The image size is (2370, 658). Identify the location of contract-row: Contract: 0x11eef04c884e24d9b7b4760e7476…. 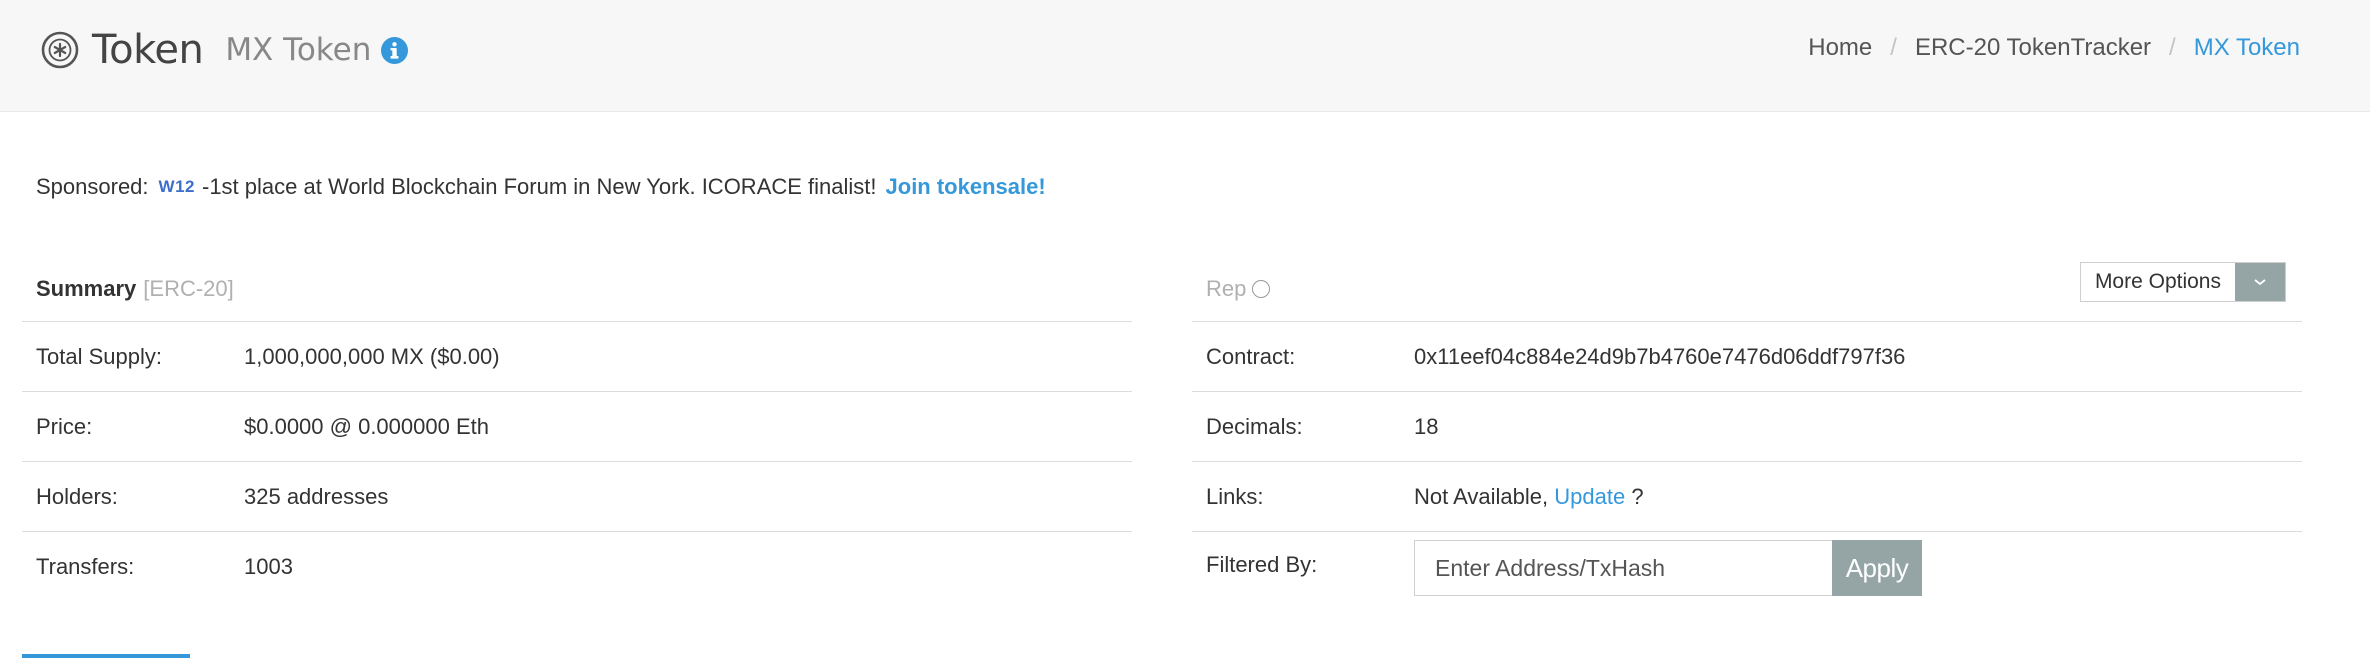
(1747, 357).